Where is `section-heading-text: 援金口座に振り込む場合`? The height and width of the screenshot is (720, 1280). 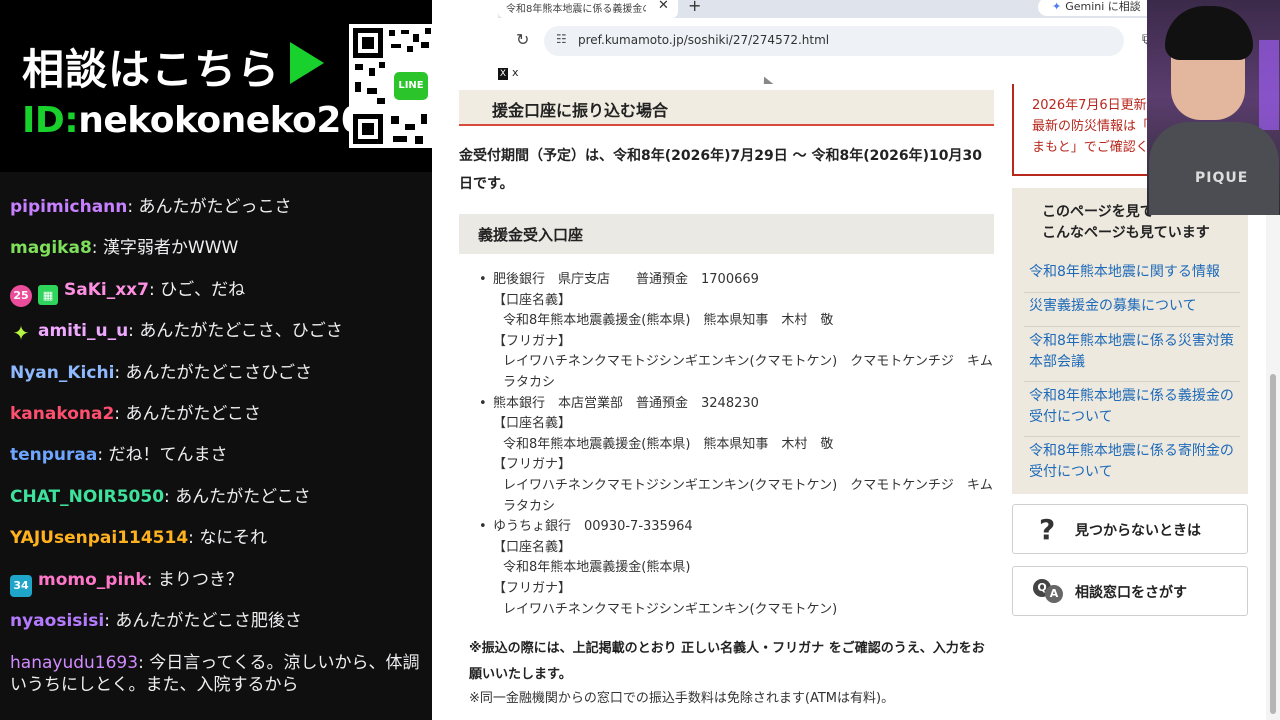 section-heading-text: 援金口座に振り込む場合 is located at coordinates (580, 110).